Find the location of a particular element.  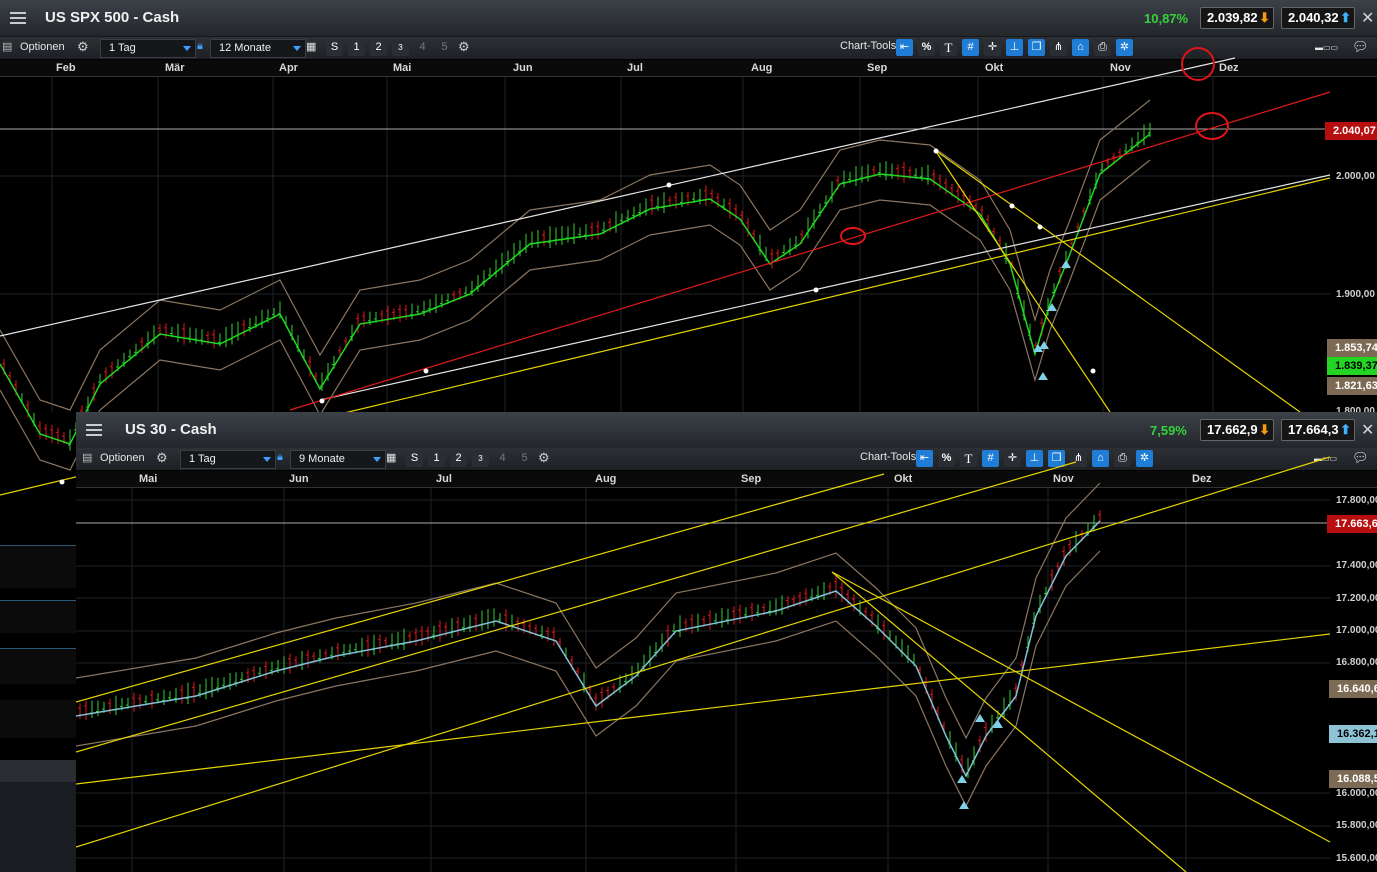

spx-ask-value: 2.040,32 is located at coordinates (1313, 17).